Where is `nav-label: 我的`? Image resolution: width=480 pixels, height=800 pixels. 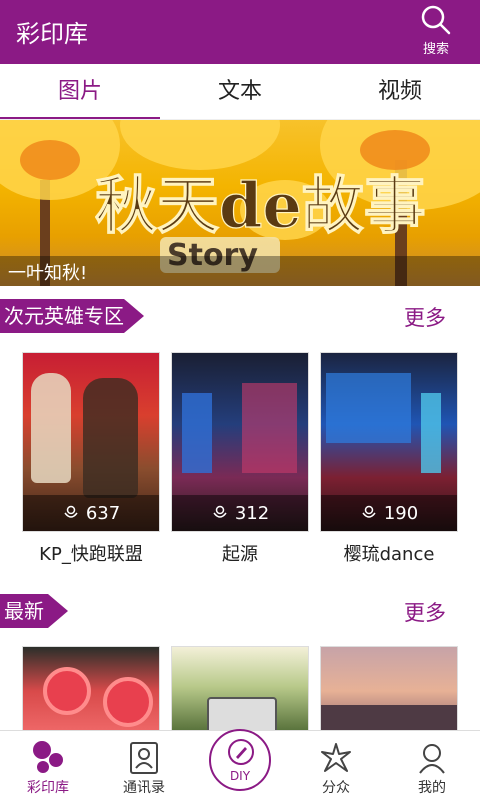
nav-label: 我的 is located at coordinates (432, 788).